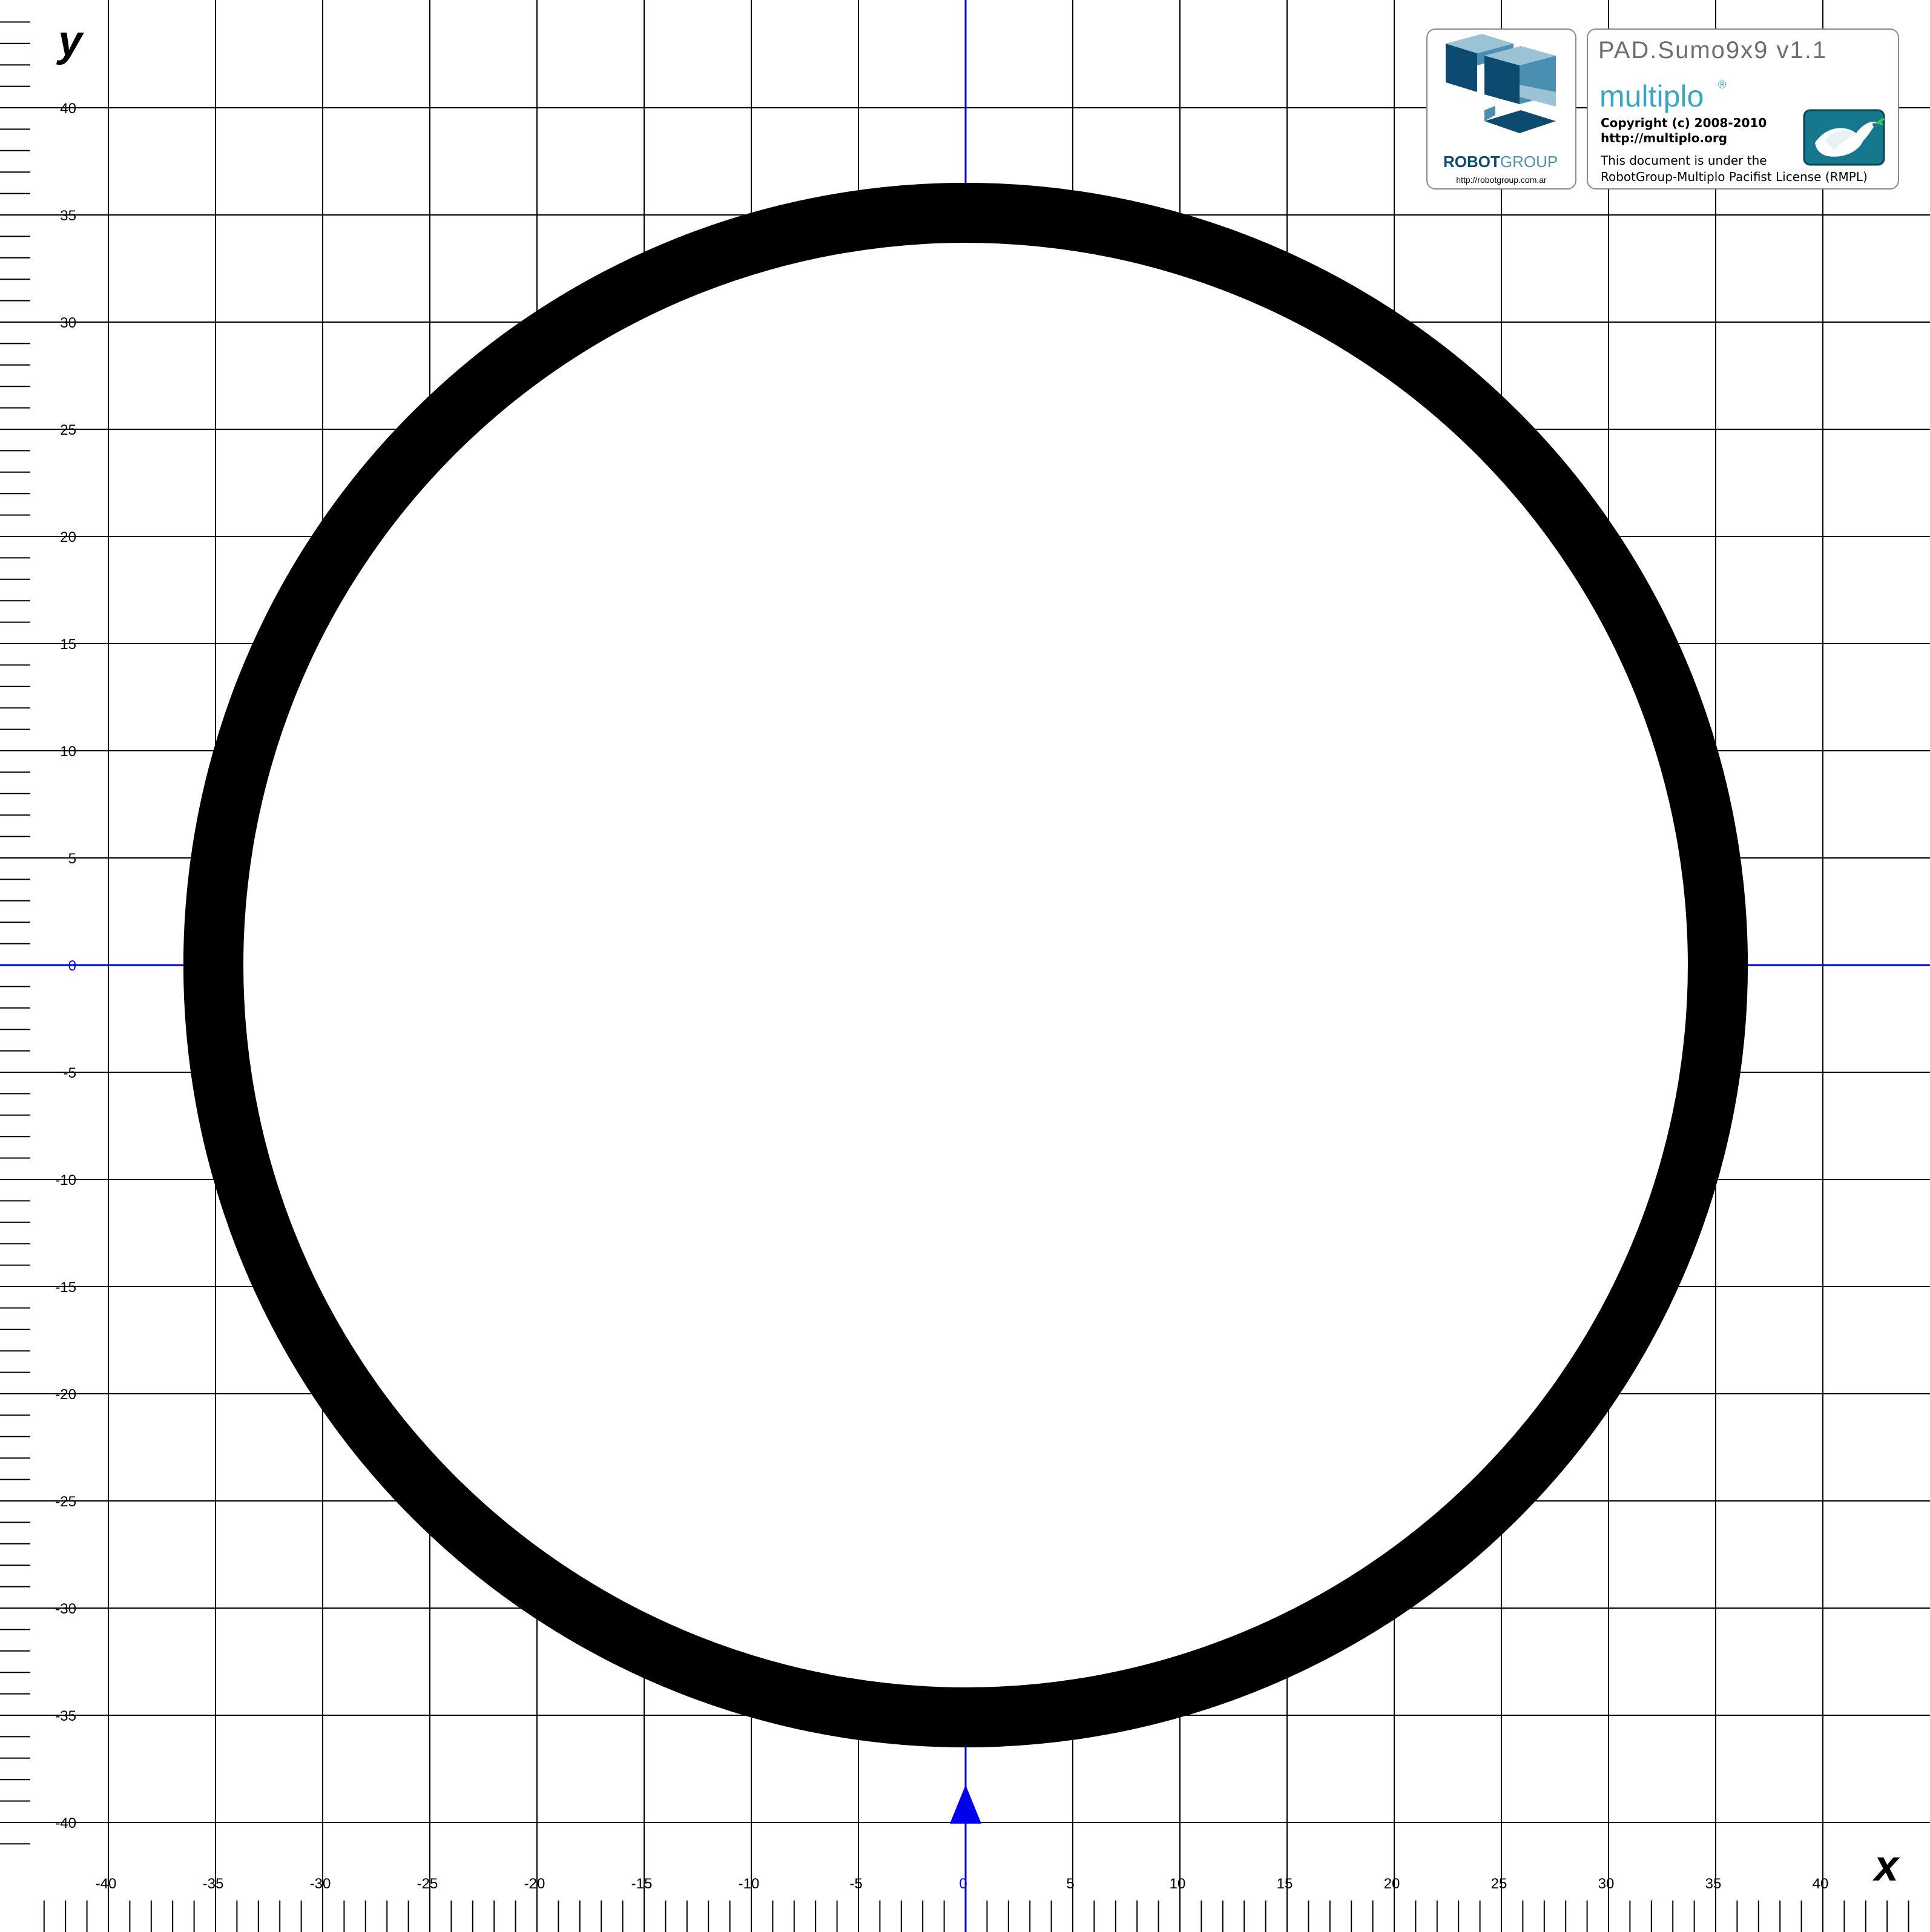  Describe the element at coordinates (1722, 85) in the screenshot. I see `registered-mark: ®` at that location.